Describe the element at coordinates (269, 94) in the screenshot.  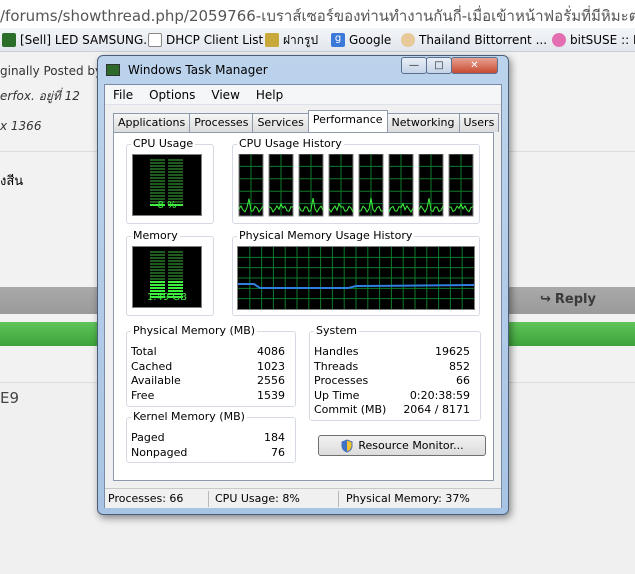
I see `menu-help: Help` at that location.